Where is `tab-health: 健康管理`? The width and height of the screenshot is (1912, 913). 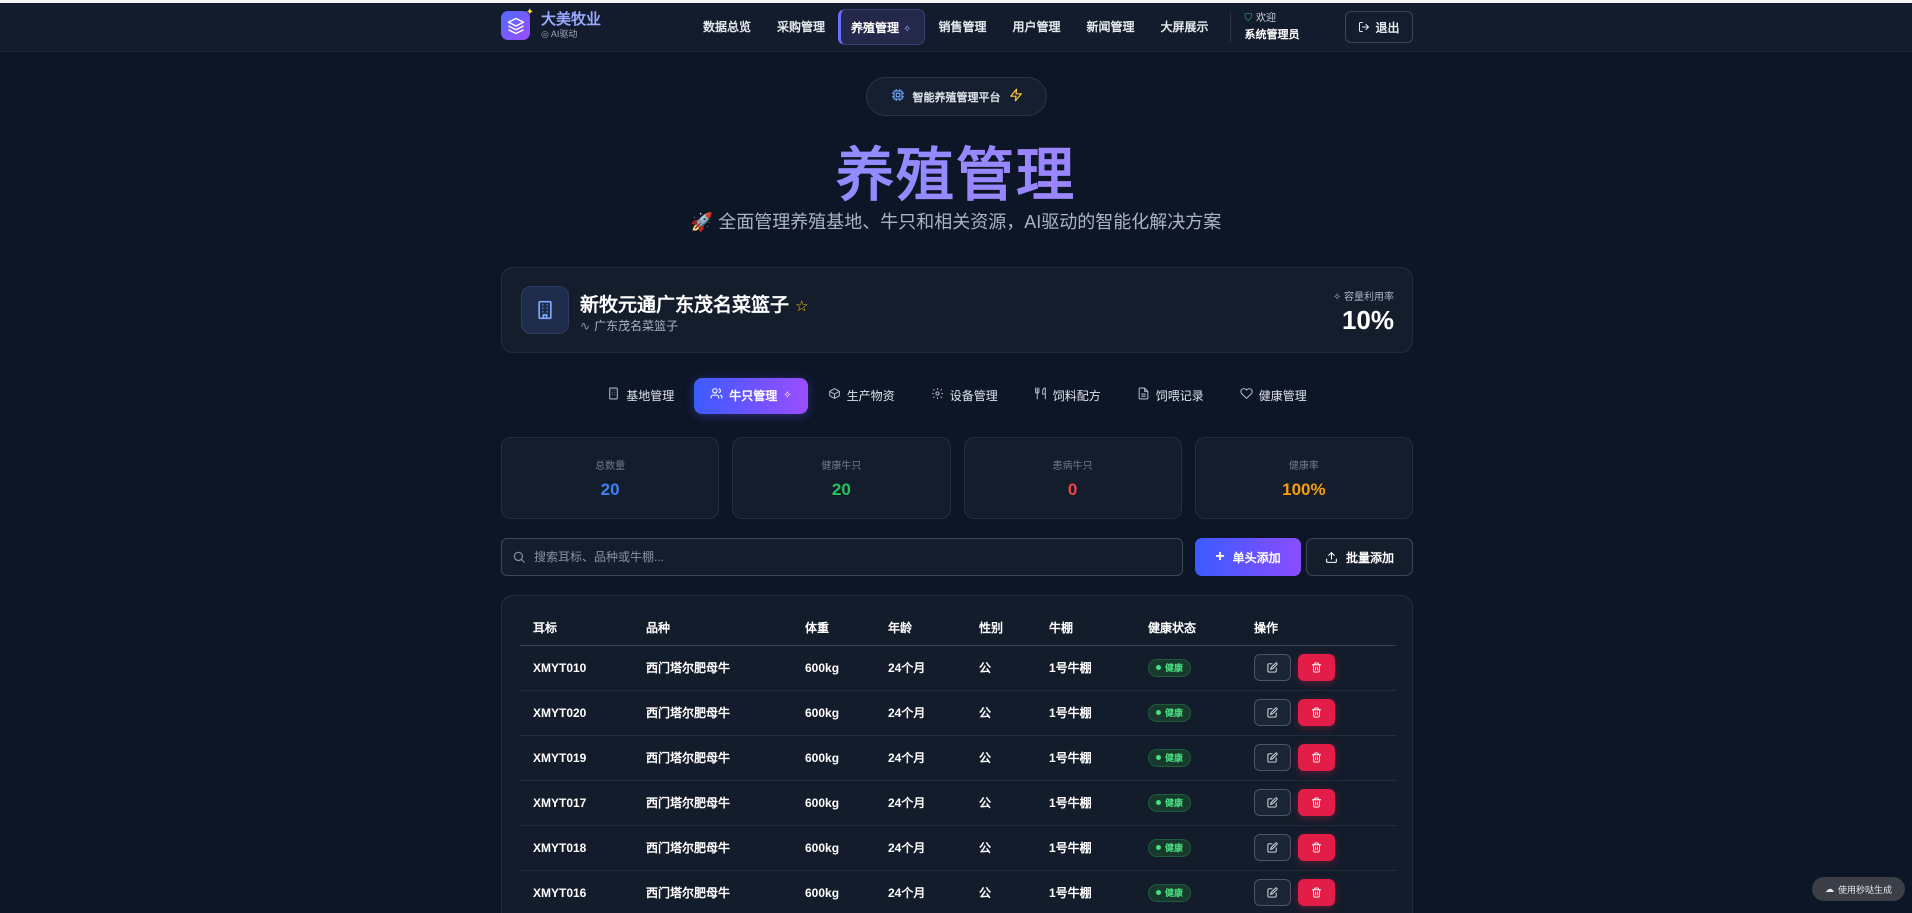 tab-health: 健康管理 is located at coordinates (1273, 396).